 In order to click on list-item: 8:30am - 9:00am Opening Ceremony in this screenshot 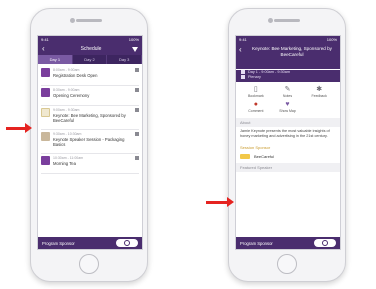, I will do `click(90, 96)`.